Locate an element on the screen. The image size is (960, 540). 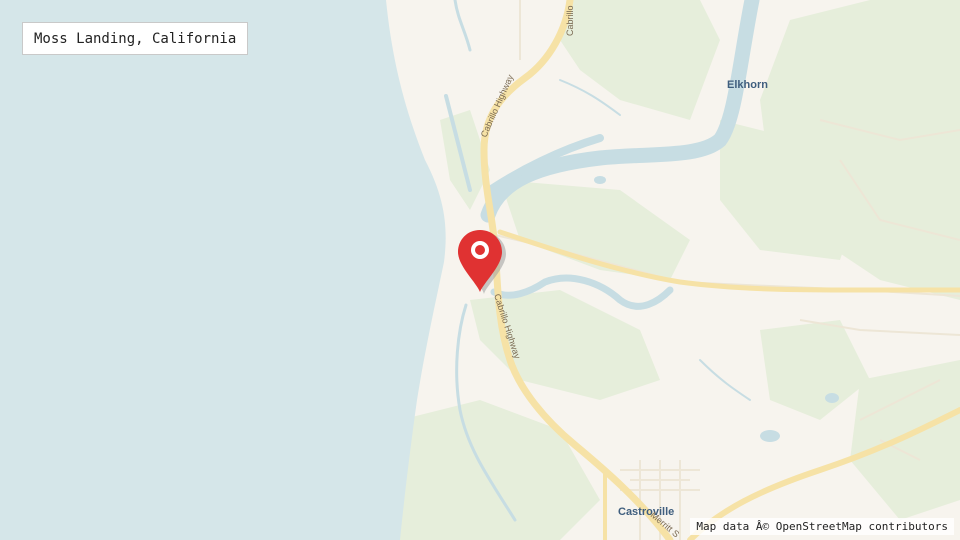
map-title: Moss Landing, California is located at coordinates (135, 38).